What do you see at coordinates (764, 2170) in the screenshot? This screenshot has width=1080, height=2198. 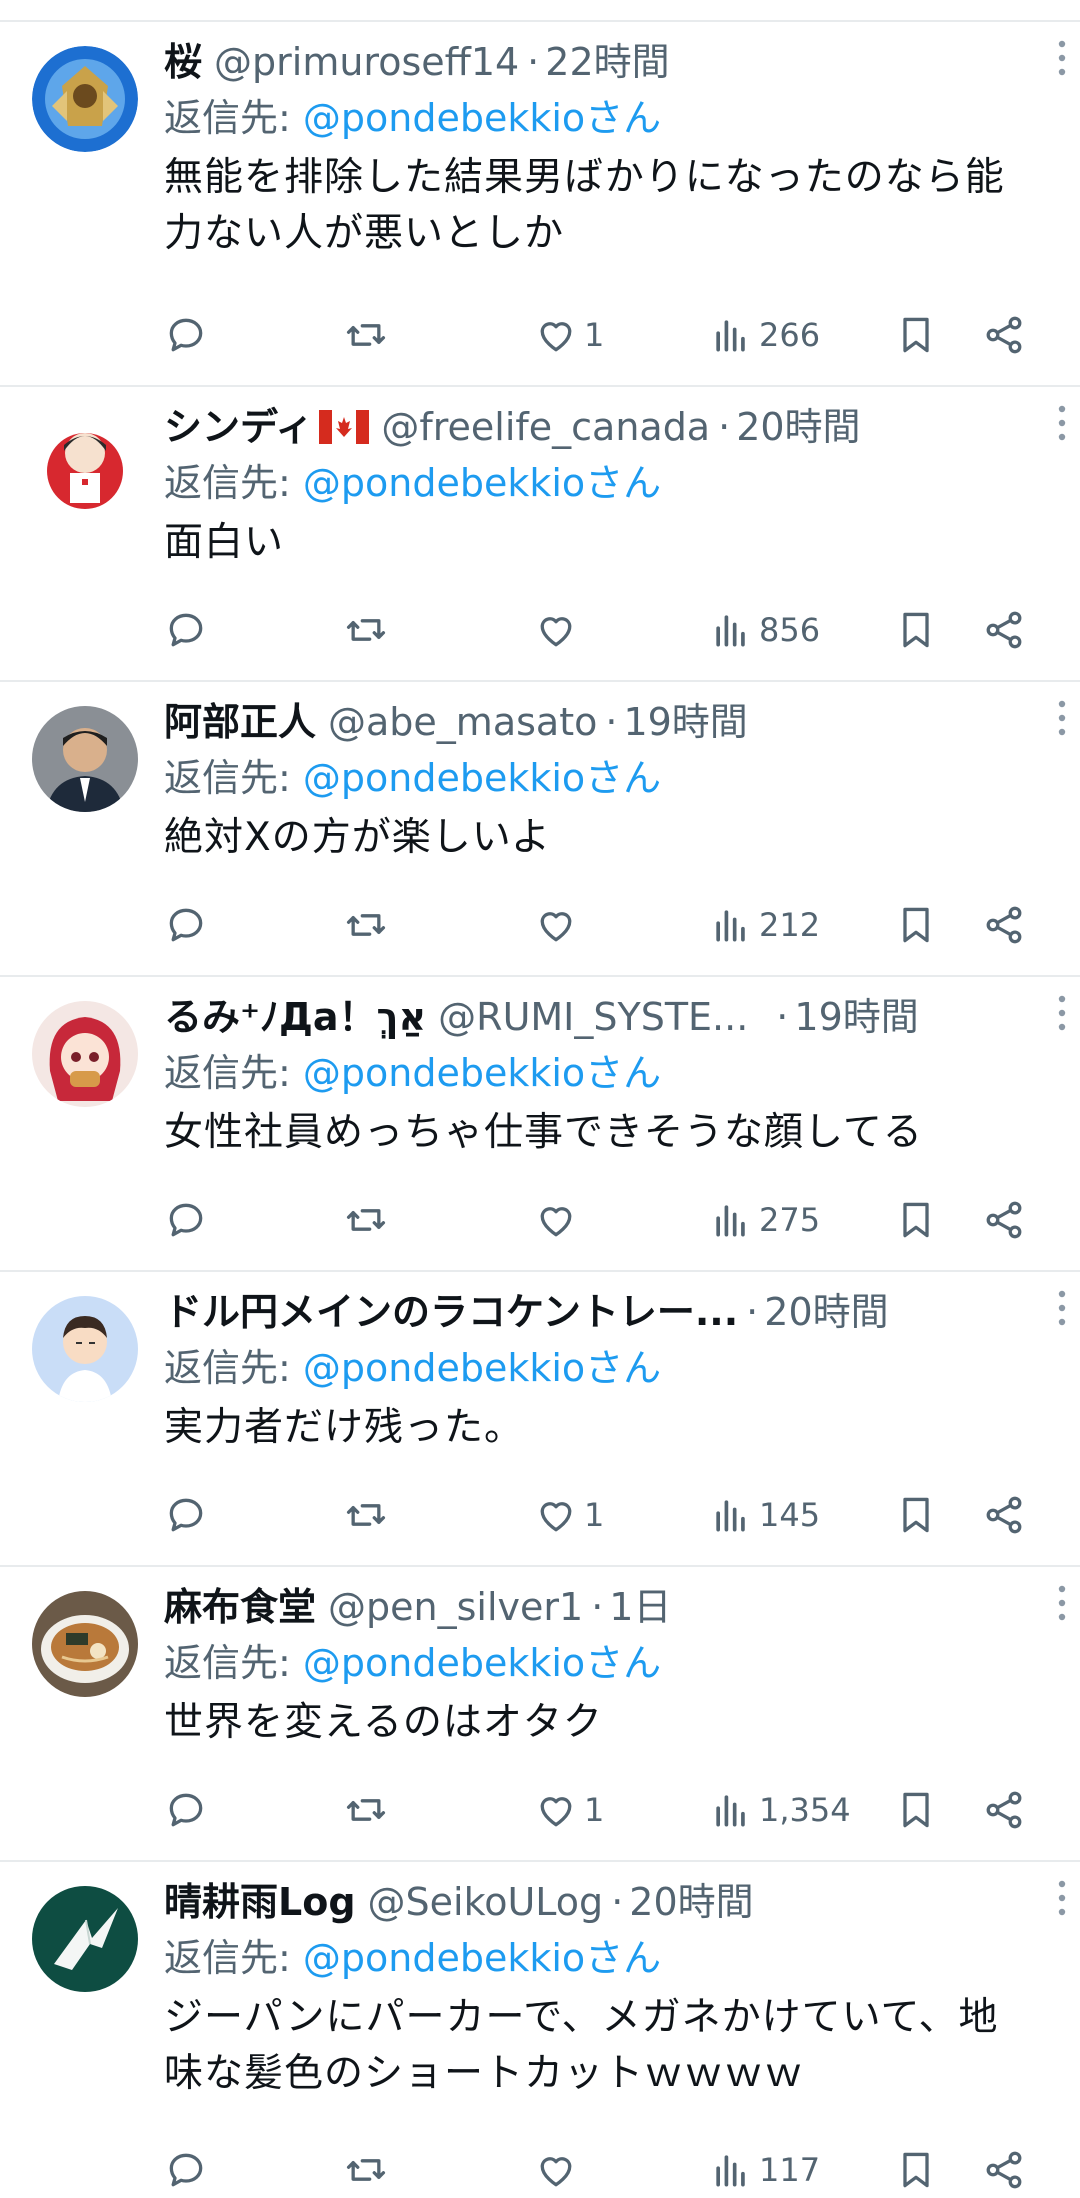 I see `views-button: 117` at bounding box center [764, 2170].